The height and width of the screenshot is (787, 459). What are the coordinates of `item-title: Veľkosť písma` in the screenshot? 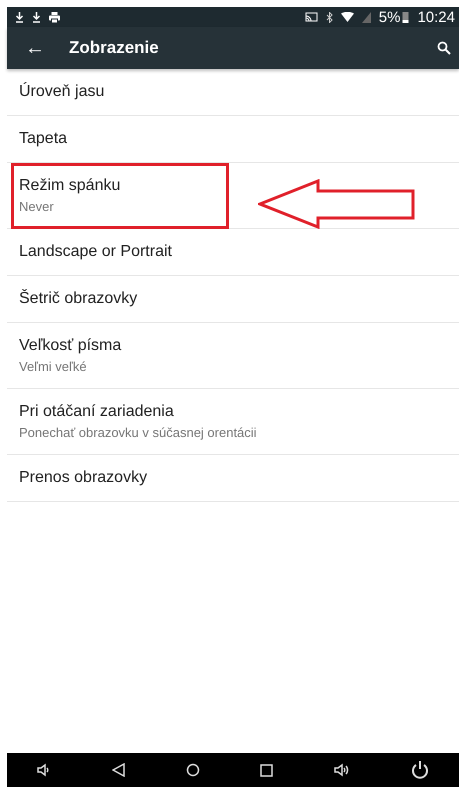 It's located at (70, 346).